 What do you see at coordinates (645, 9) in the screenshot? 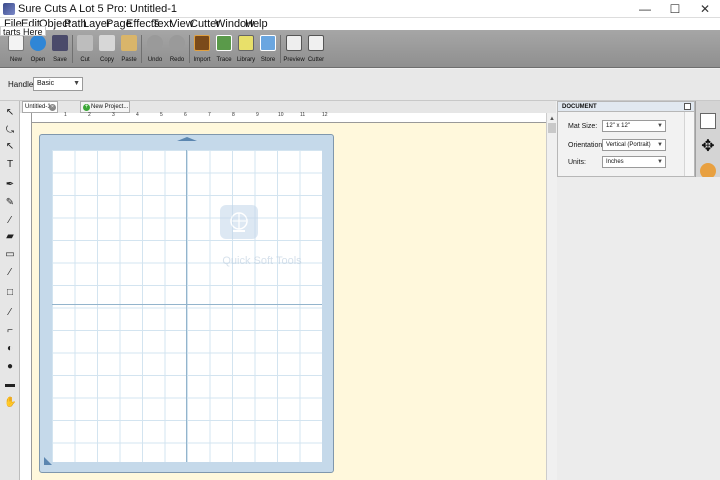
I see `minimize-button: —` at bounding box center [645, 9].